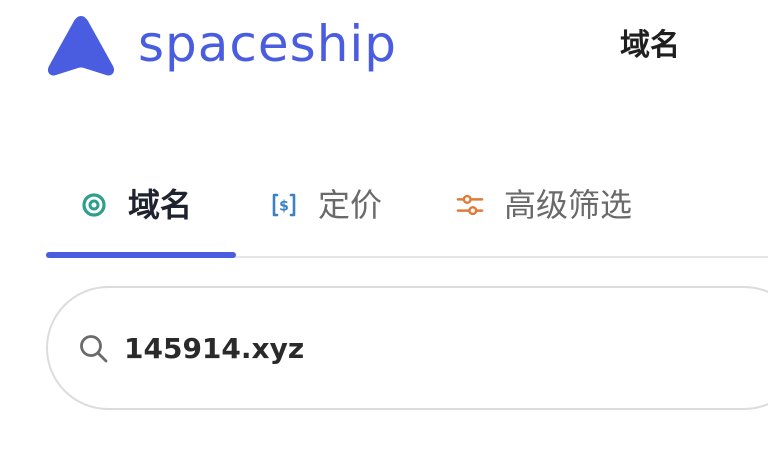  What do you see at coordinates (650, 46) in the screenshot?
I see `nav-domain-link: 域名` at bounding box center [650, 46].